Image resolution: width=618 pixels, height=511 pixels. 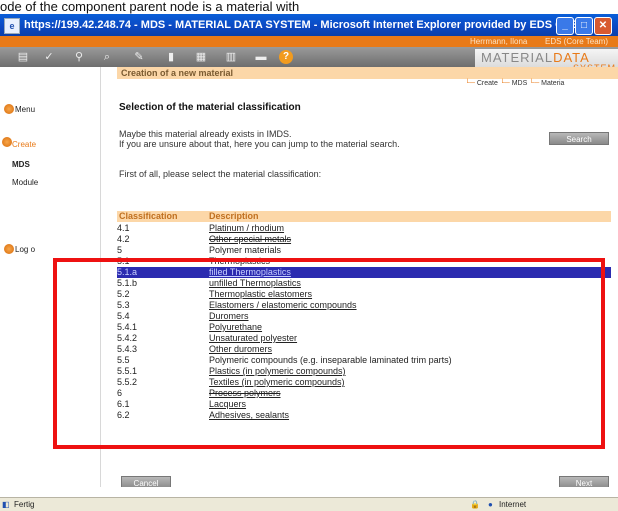 What do you see at coordinates (364, 250) in the screenshot?
I see `table-row: 5 Polymer materials` at bounding box center [364, 250].